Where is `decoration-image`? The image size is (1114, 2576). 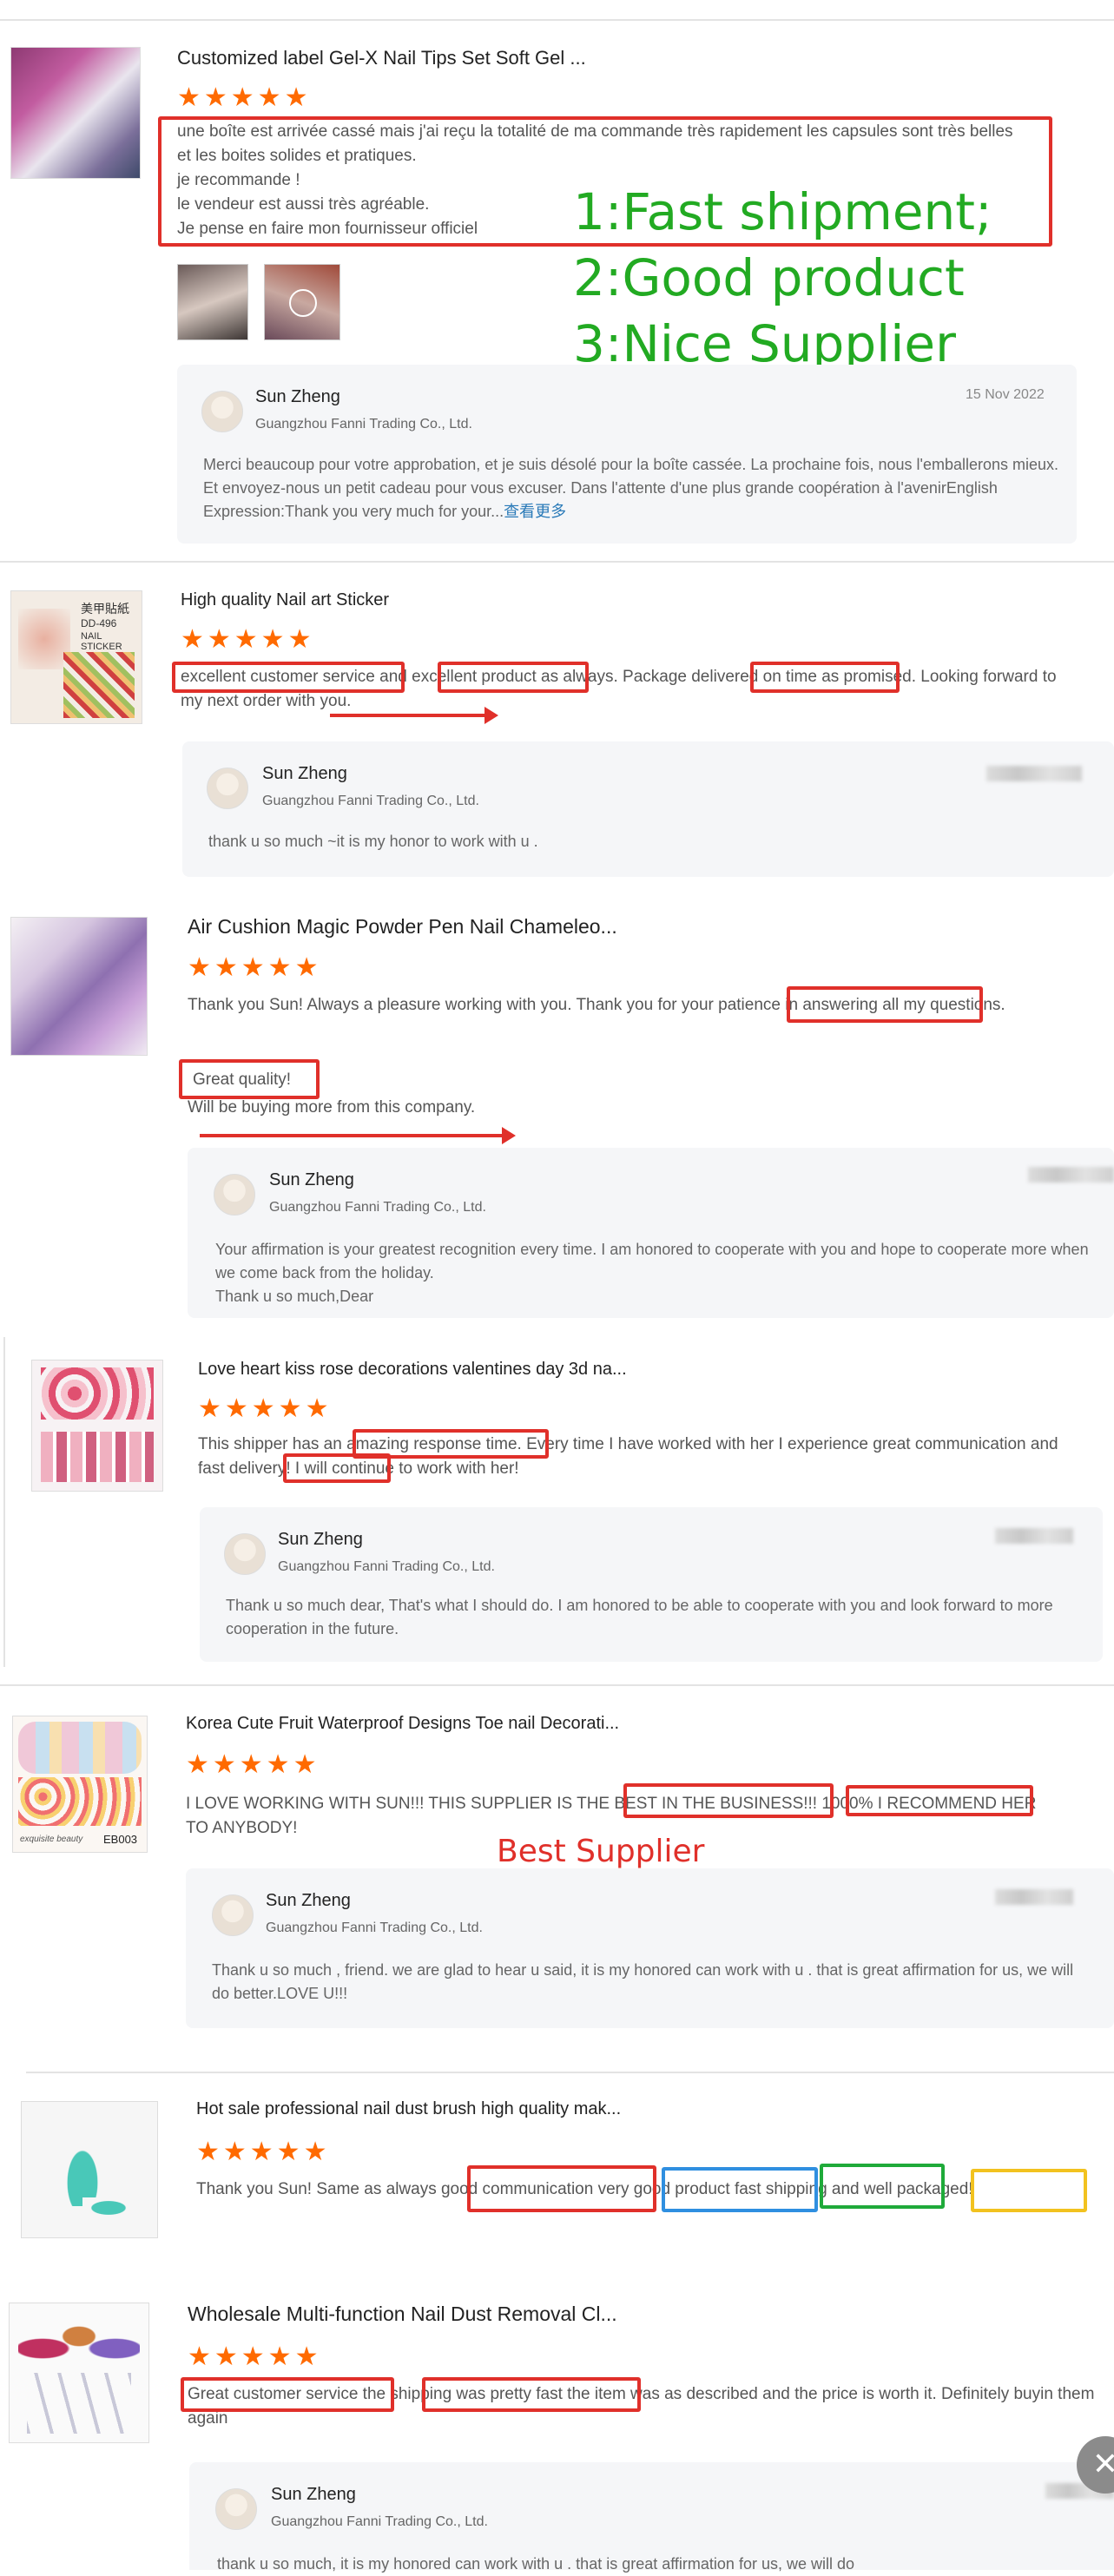 decoration-image is located at coordinates (97, 1393).